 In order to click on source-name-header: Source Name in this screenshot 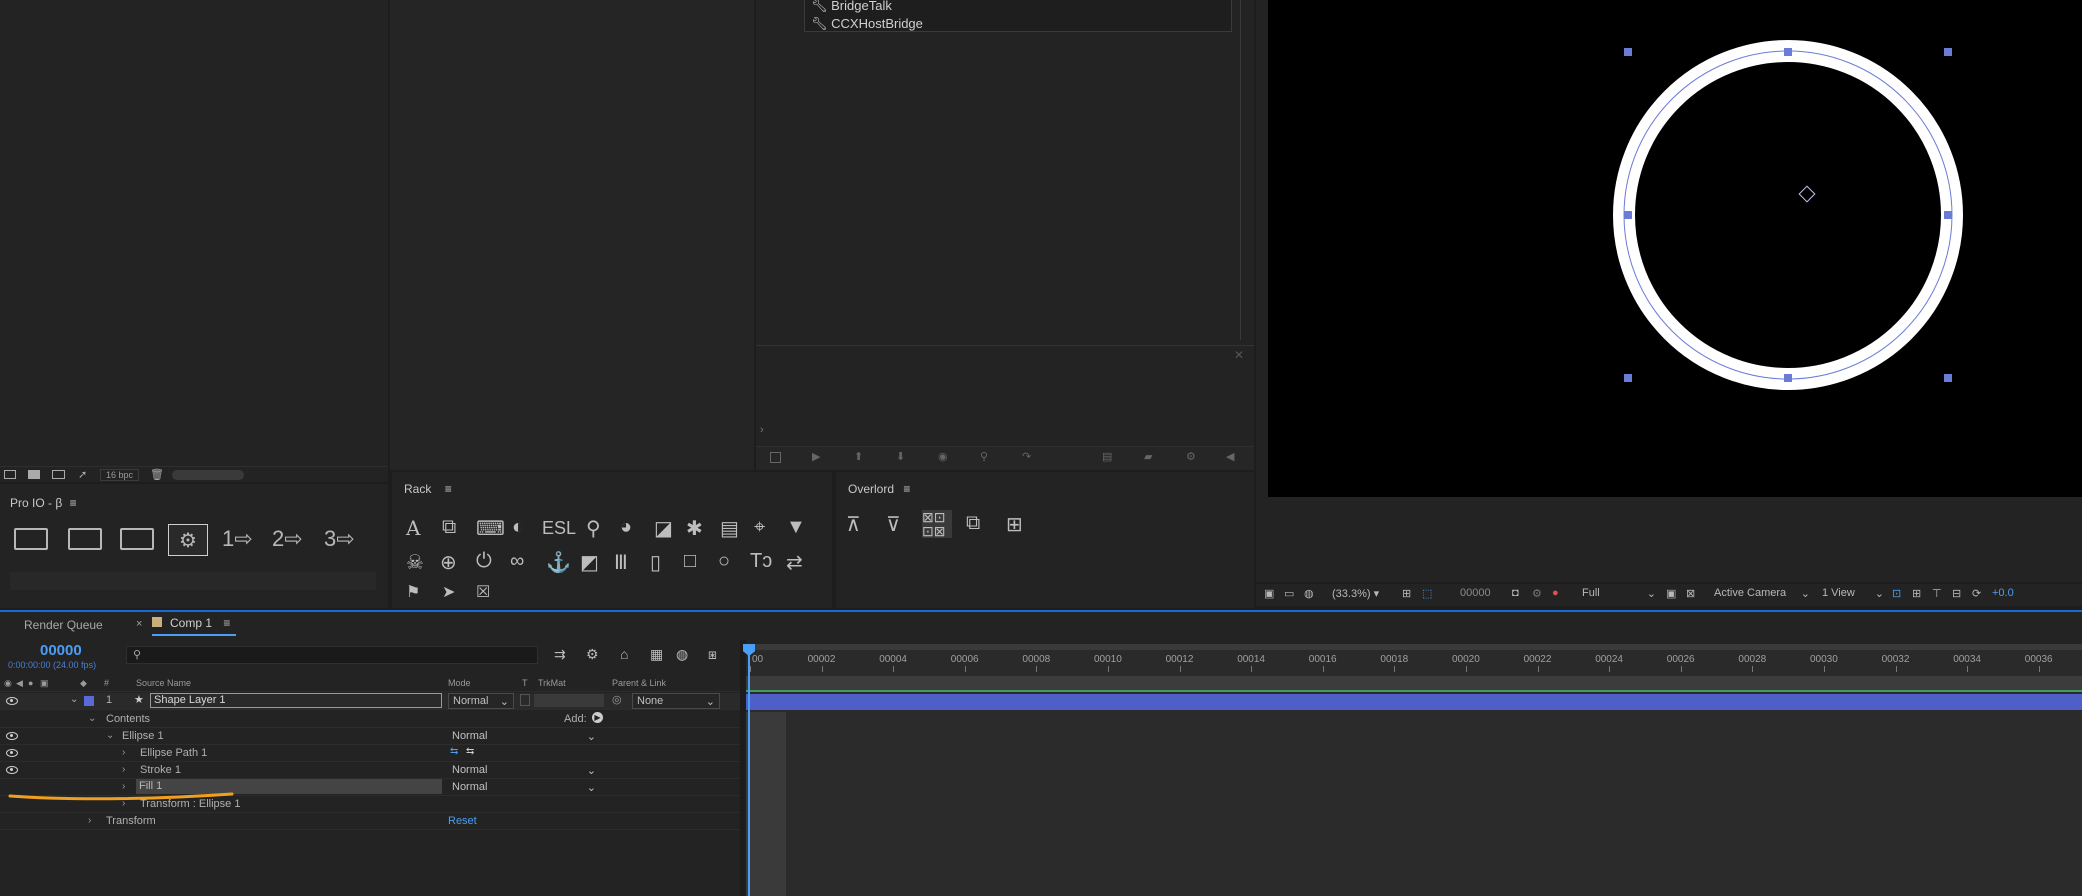, I will do `click(163, 683)`.